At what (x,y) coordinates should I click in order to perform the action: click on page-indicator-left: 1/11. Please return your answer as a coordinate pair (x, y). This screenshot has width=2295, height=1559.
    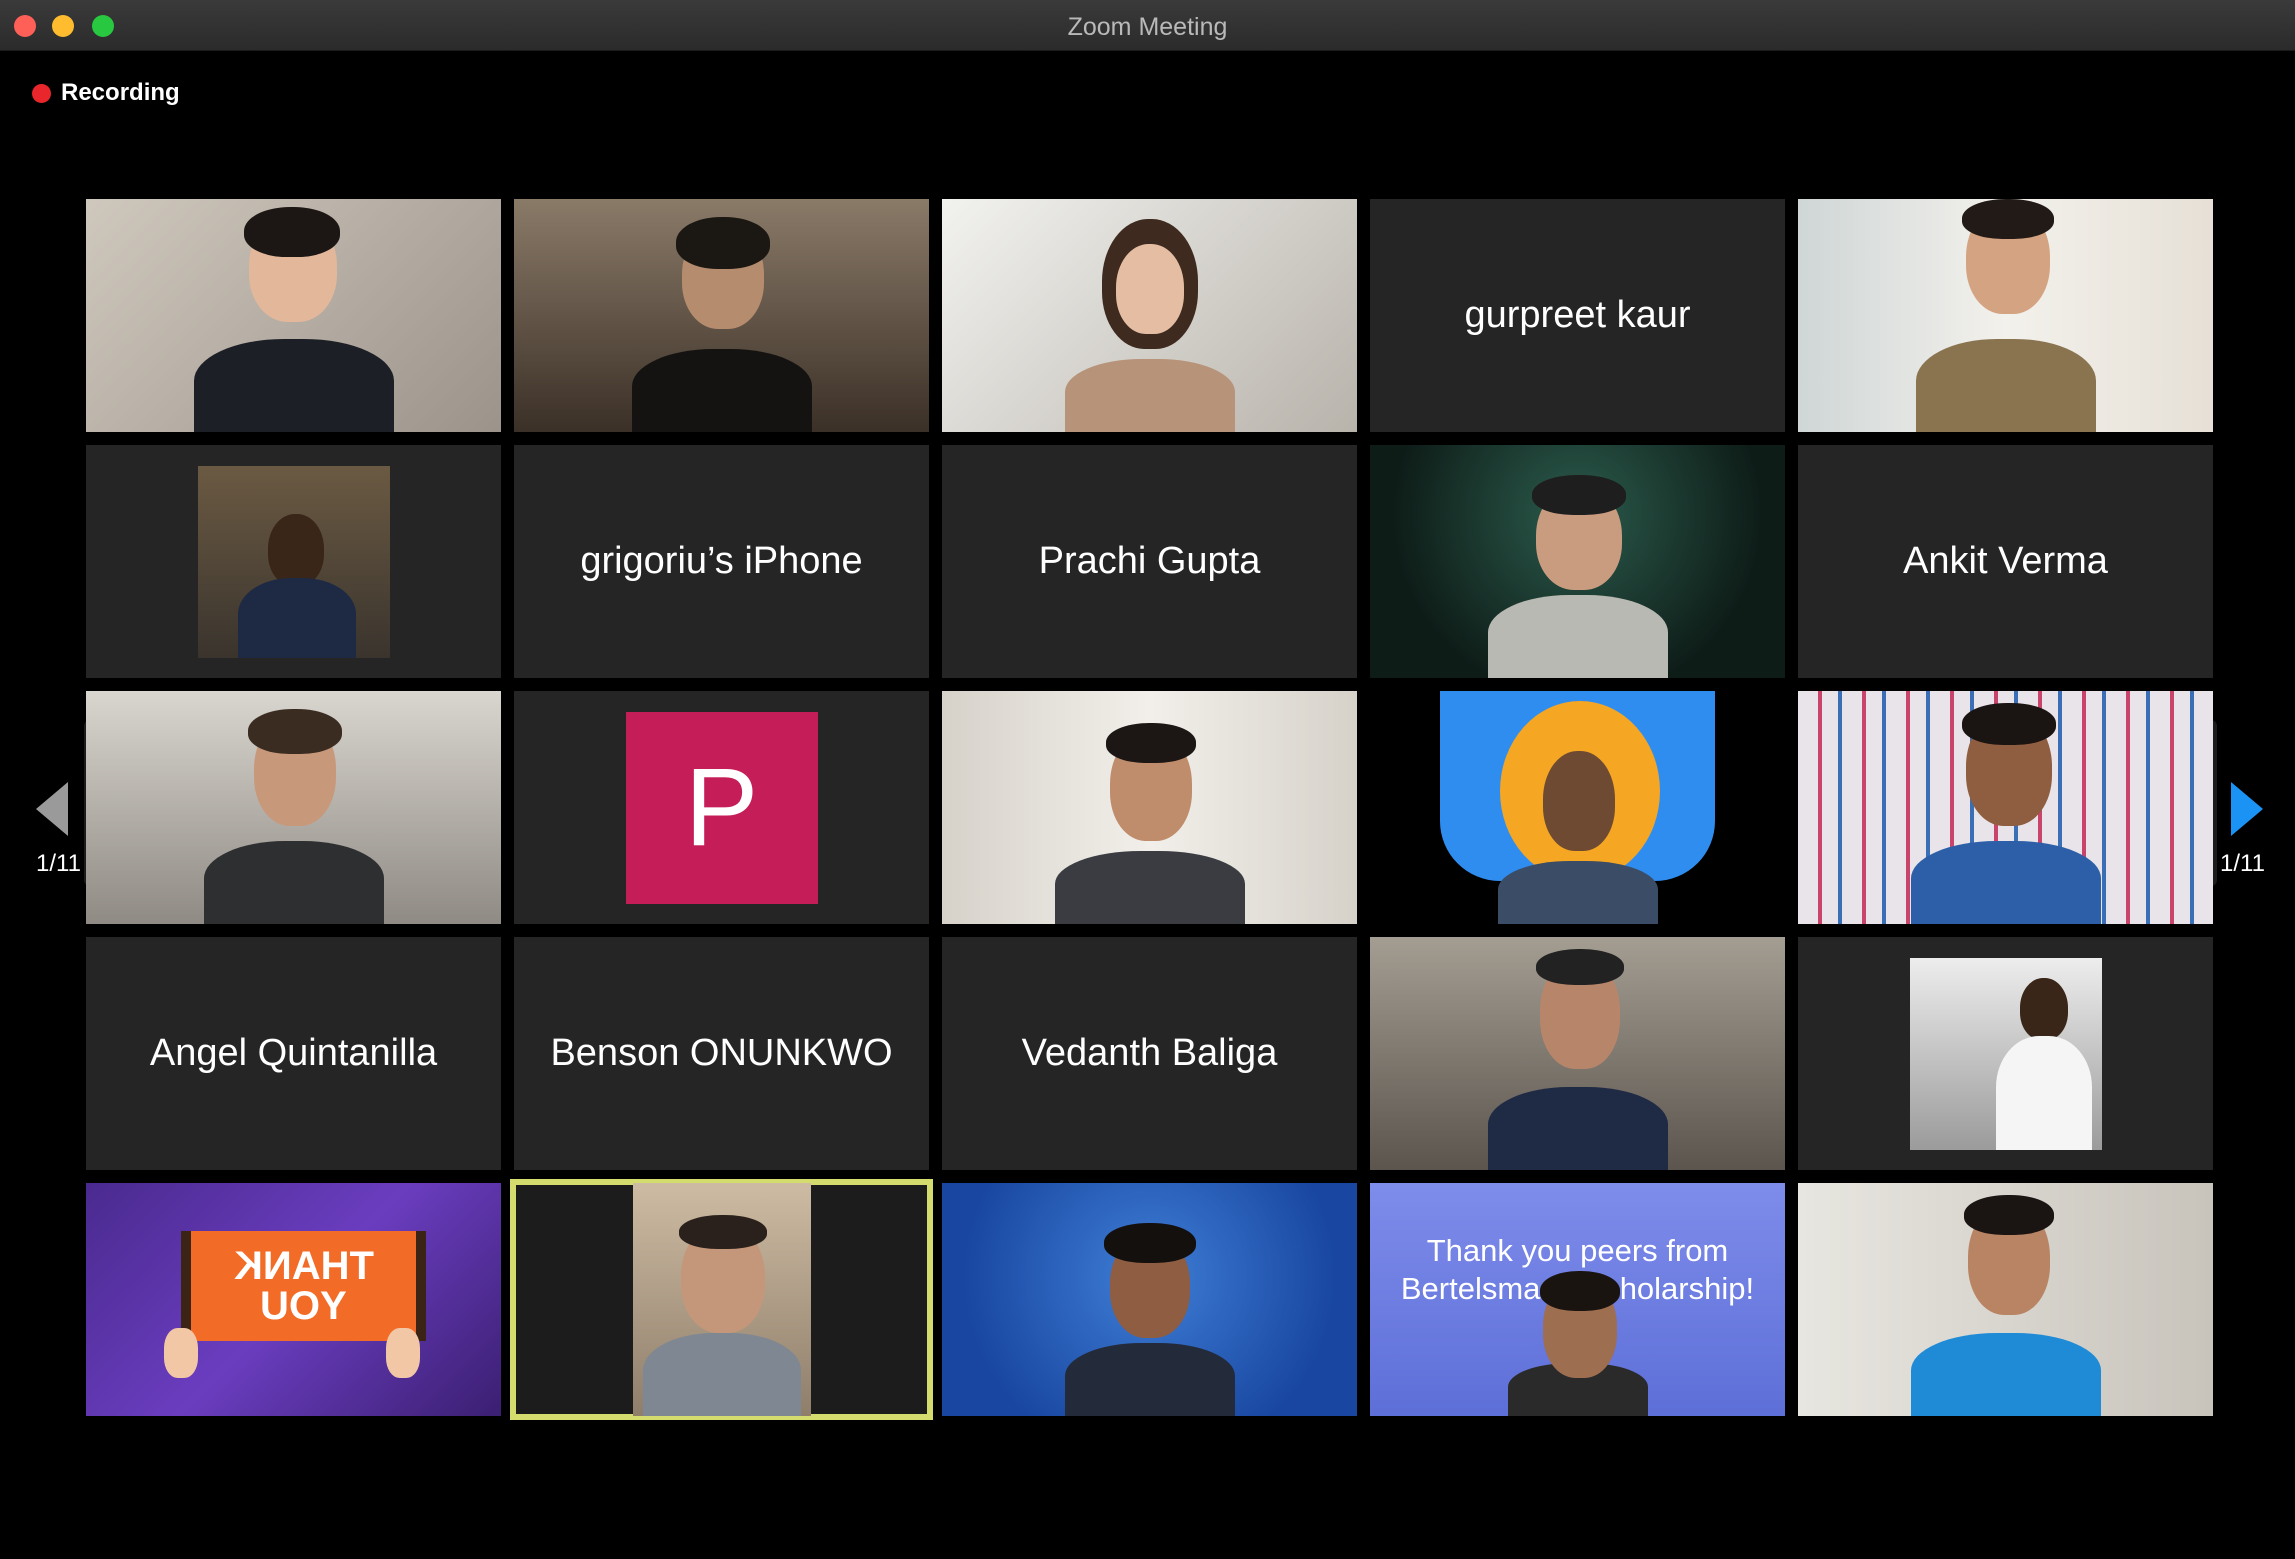
    Looking at the image, I should click on (58, 863).